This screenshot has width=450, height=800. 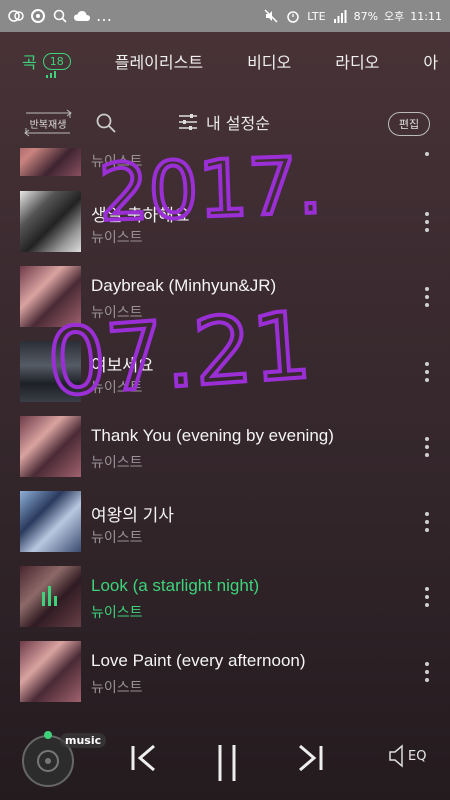 I want to click on tab-songs-label: 곡, so click(x=29, y=62).